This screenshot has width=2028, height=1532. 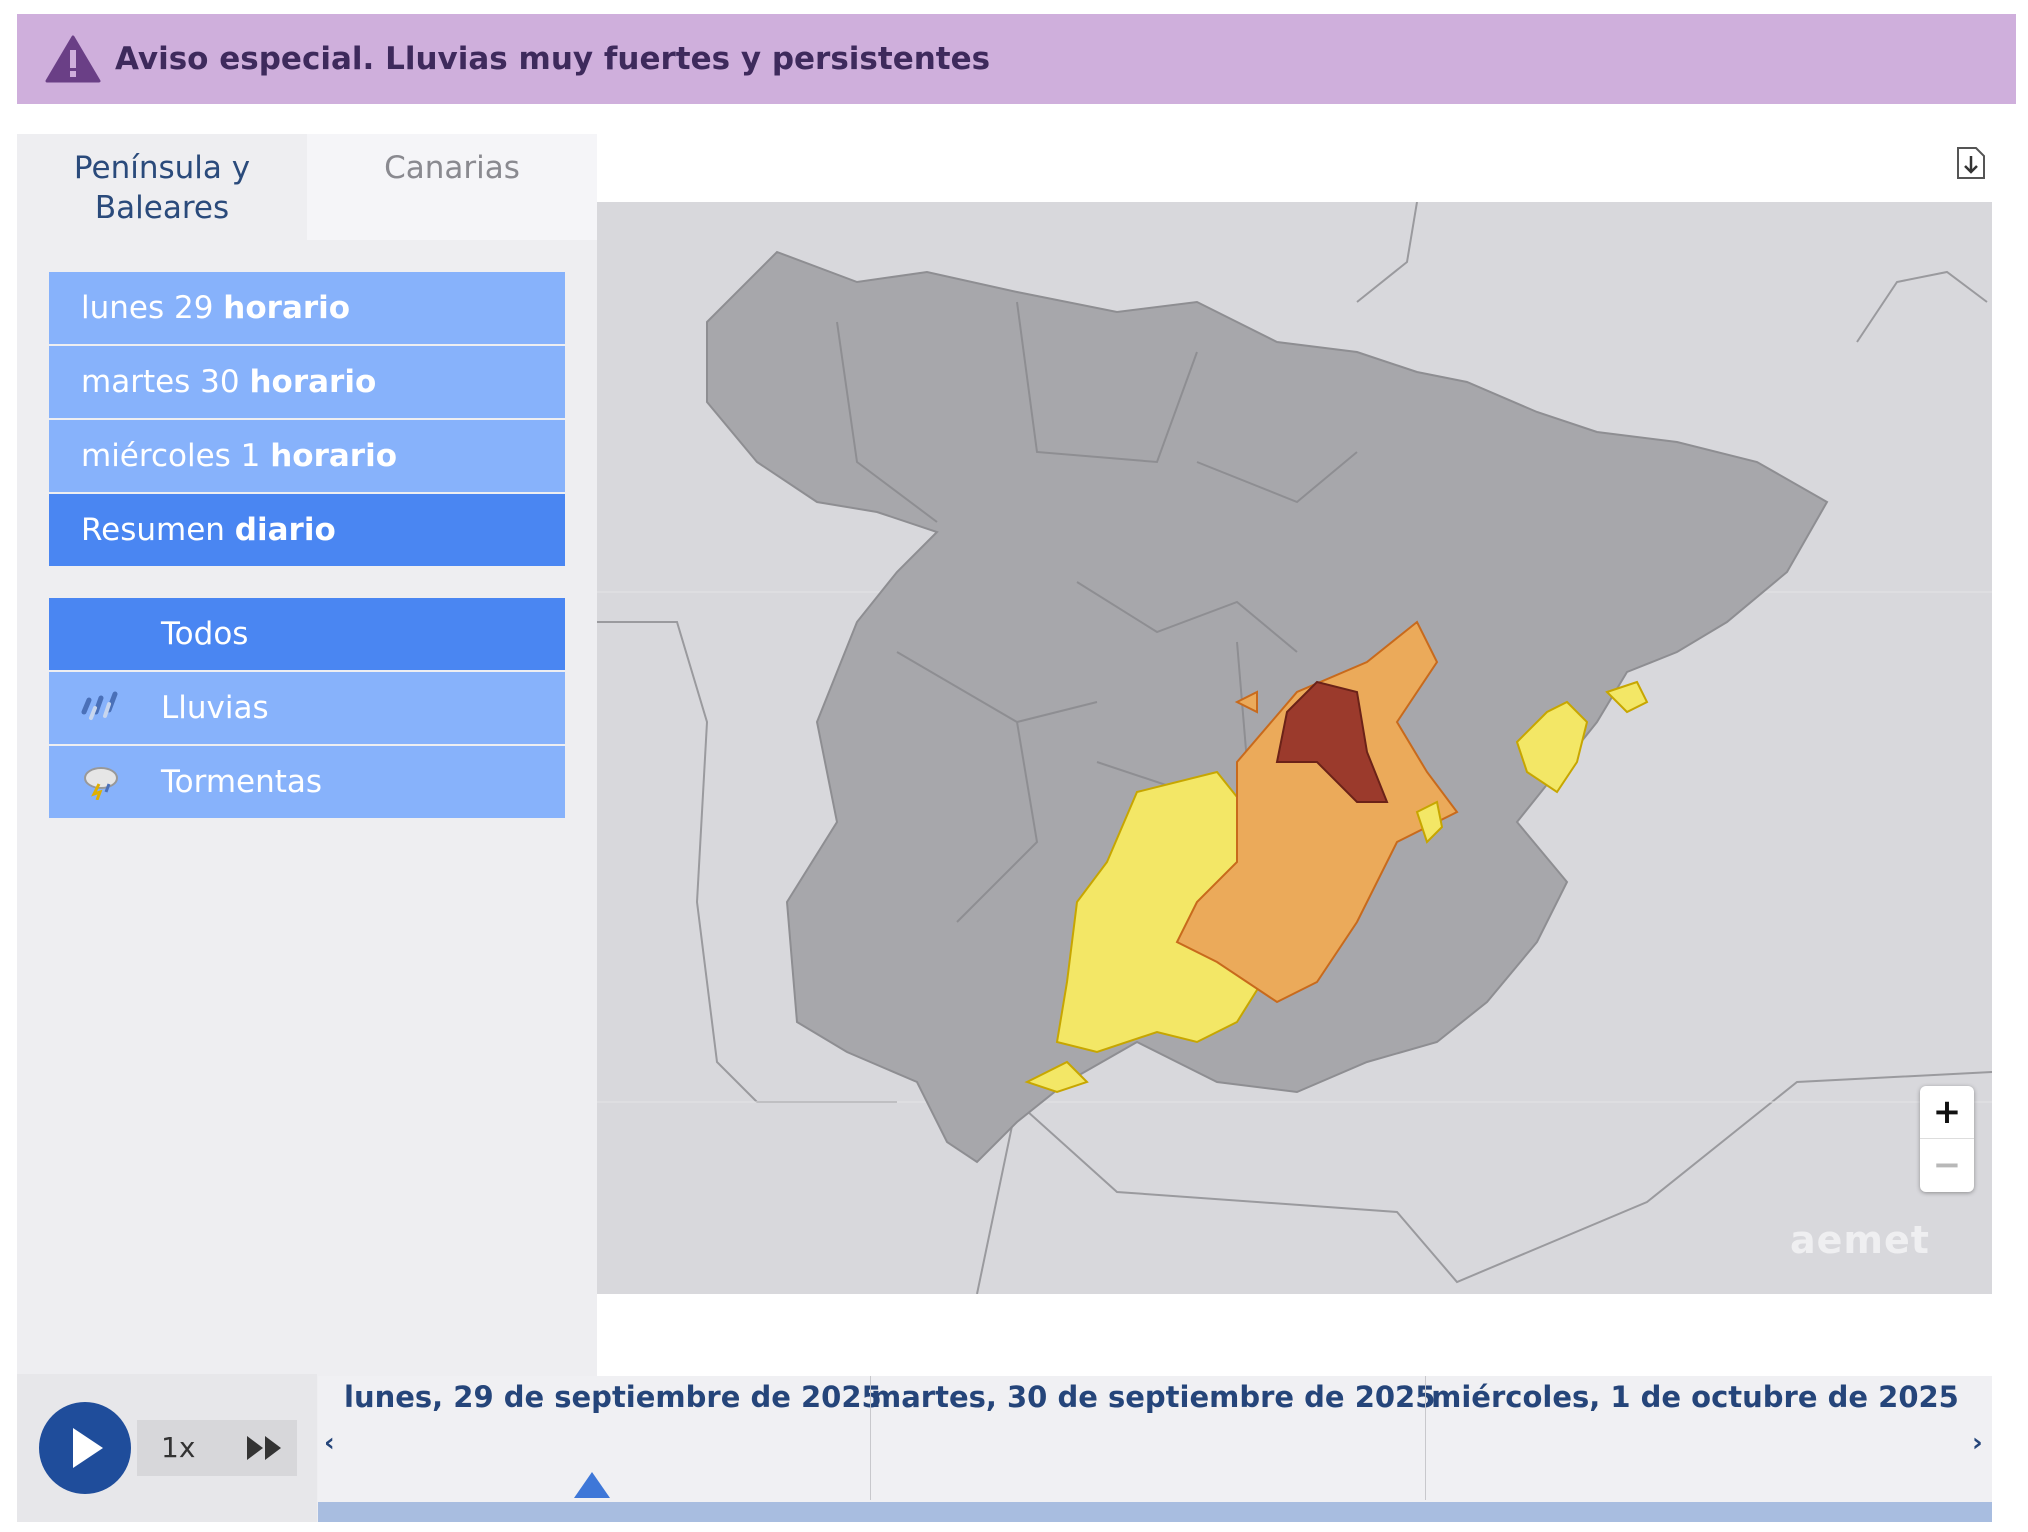 What do you see at coordinates (264, 1448) in the screenshot?
I see `fast-forward-icon` at bounding box center [264, 1448].